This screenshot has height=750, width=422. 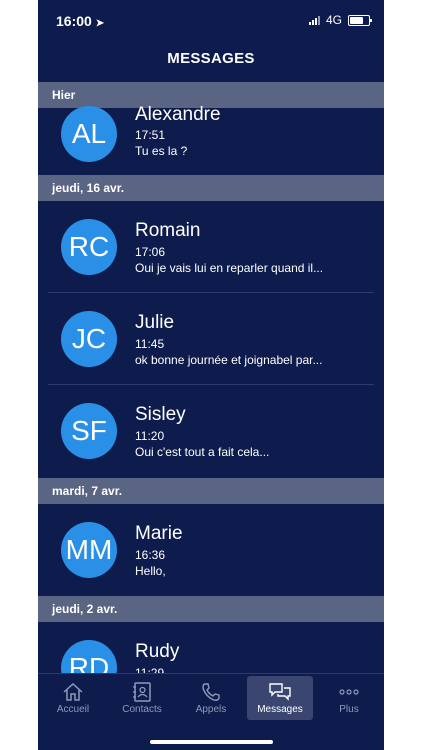 What do you see at coordinates (211, 139) in the screenshot?
I see `list-item-alexandre: AL Alexandre 17:51 Tu es la ?` at bounding box center [211, 139].